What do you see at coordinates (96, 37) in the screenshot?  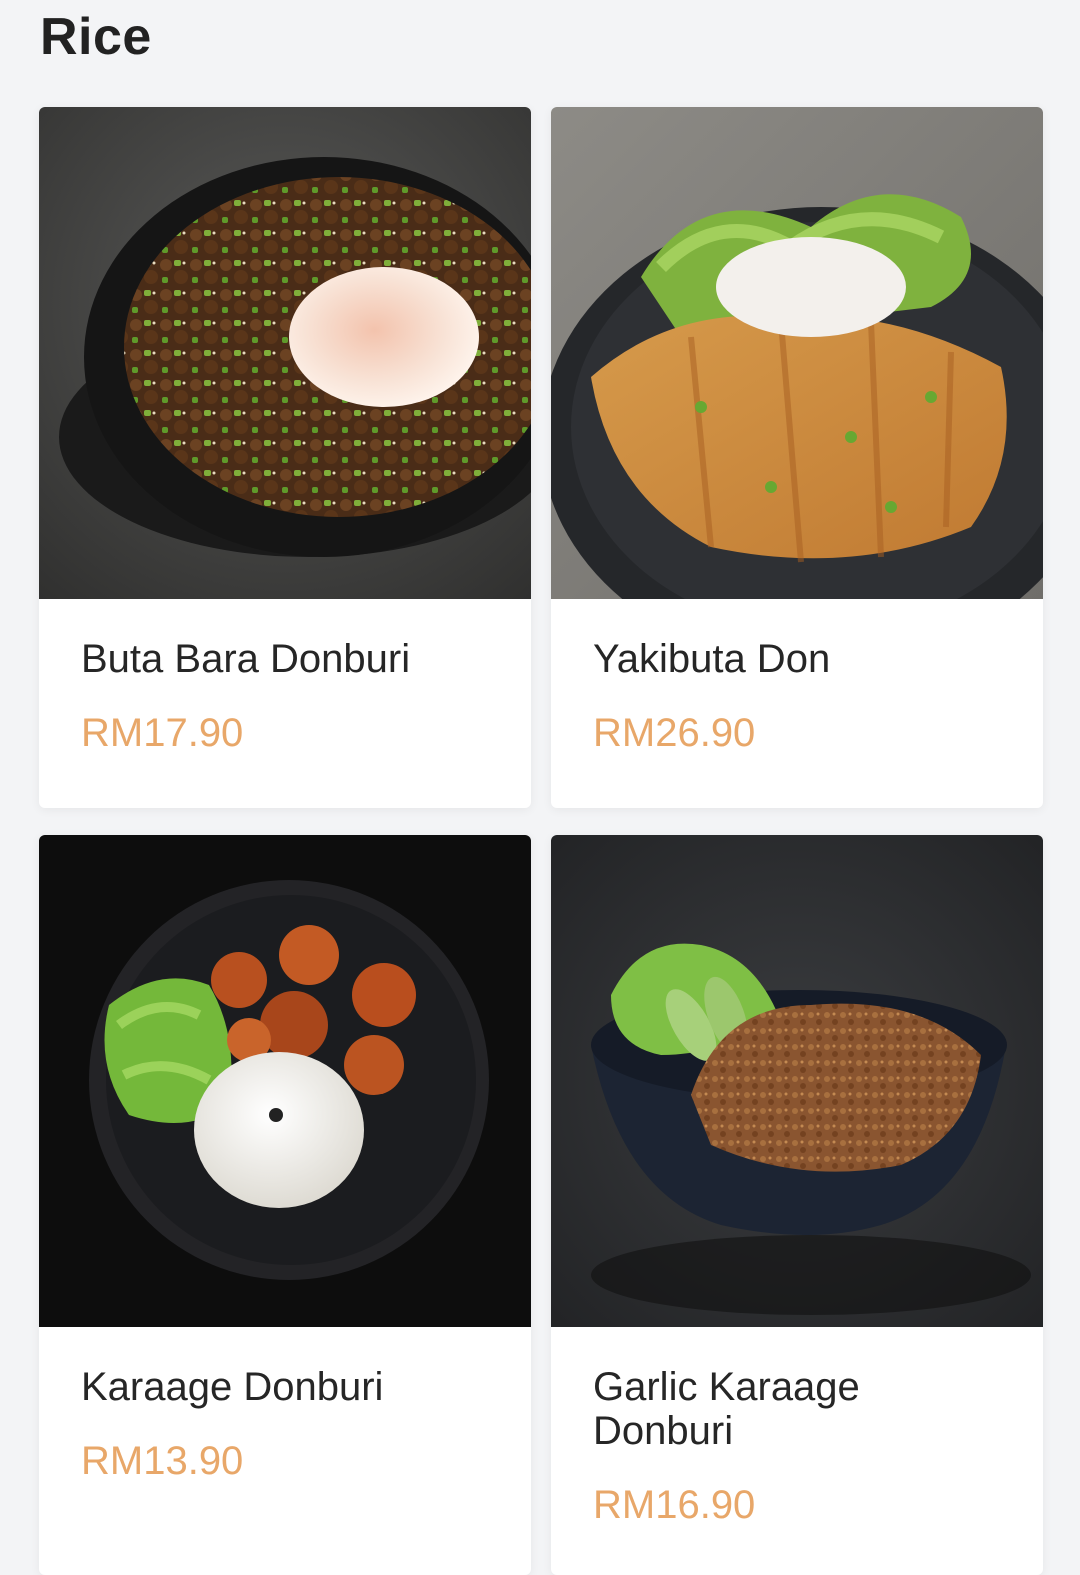 I see `section-title: Rice` at bounding box center [96, 37].